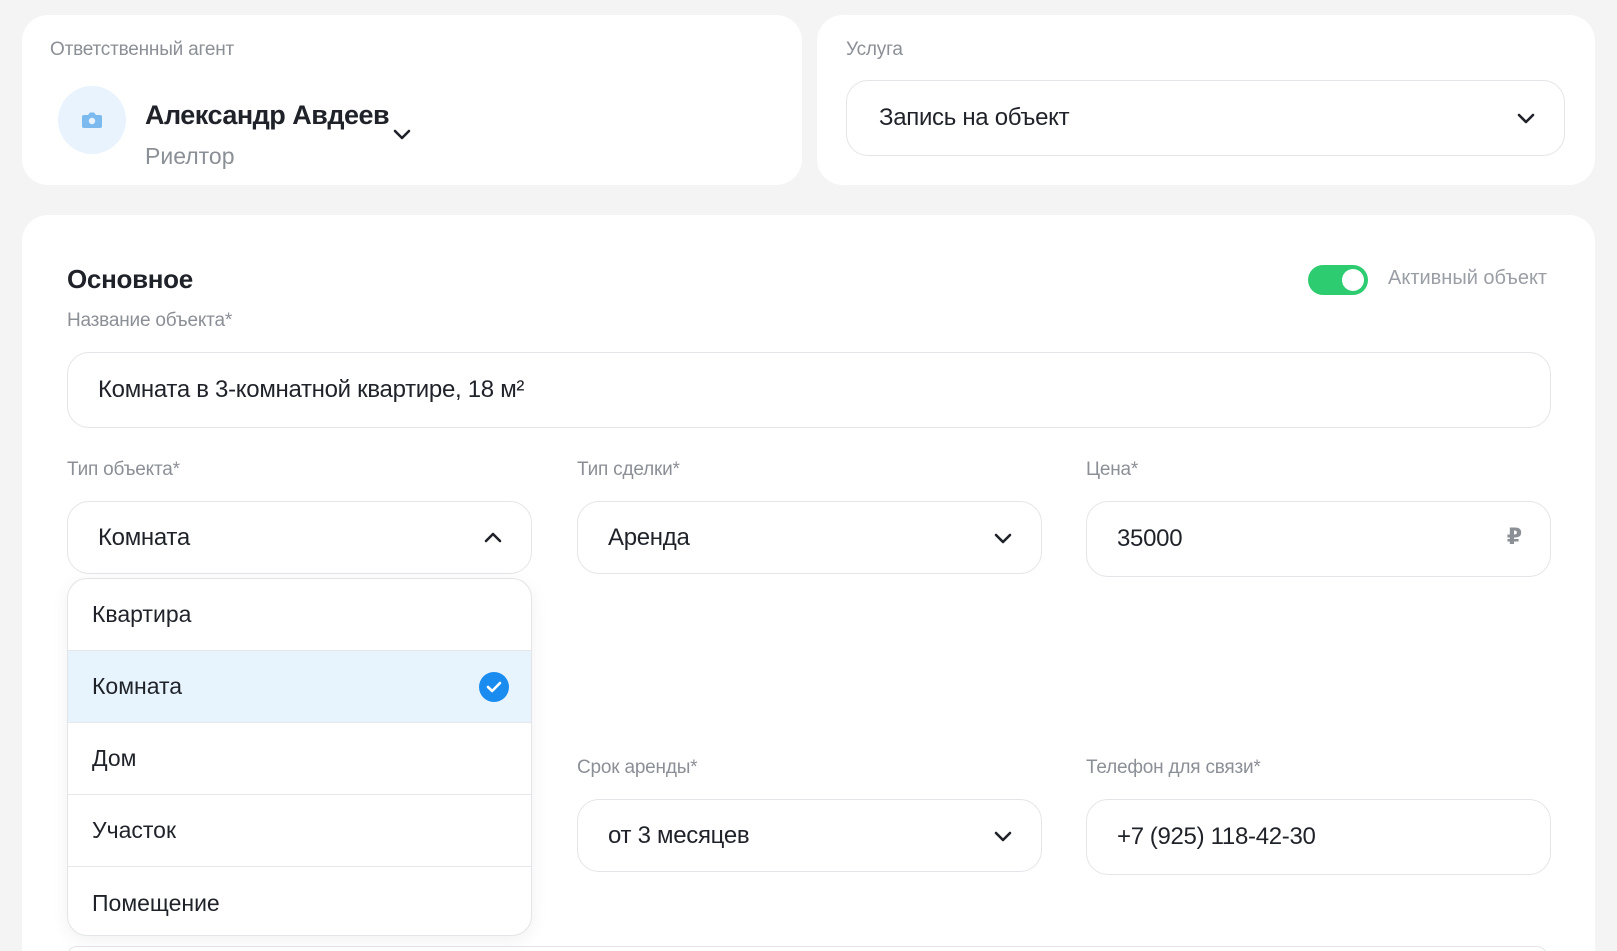  Describe the element at coordinates (1205, 118) in the screenshot. I see `service-select: Запись на объект` at that location.